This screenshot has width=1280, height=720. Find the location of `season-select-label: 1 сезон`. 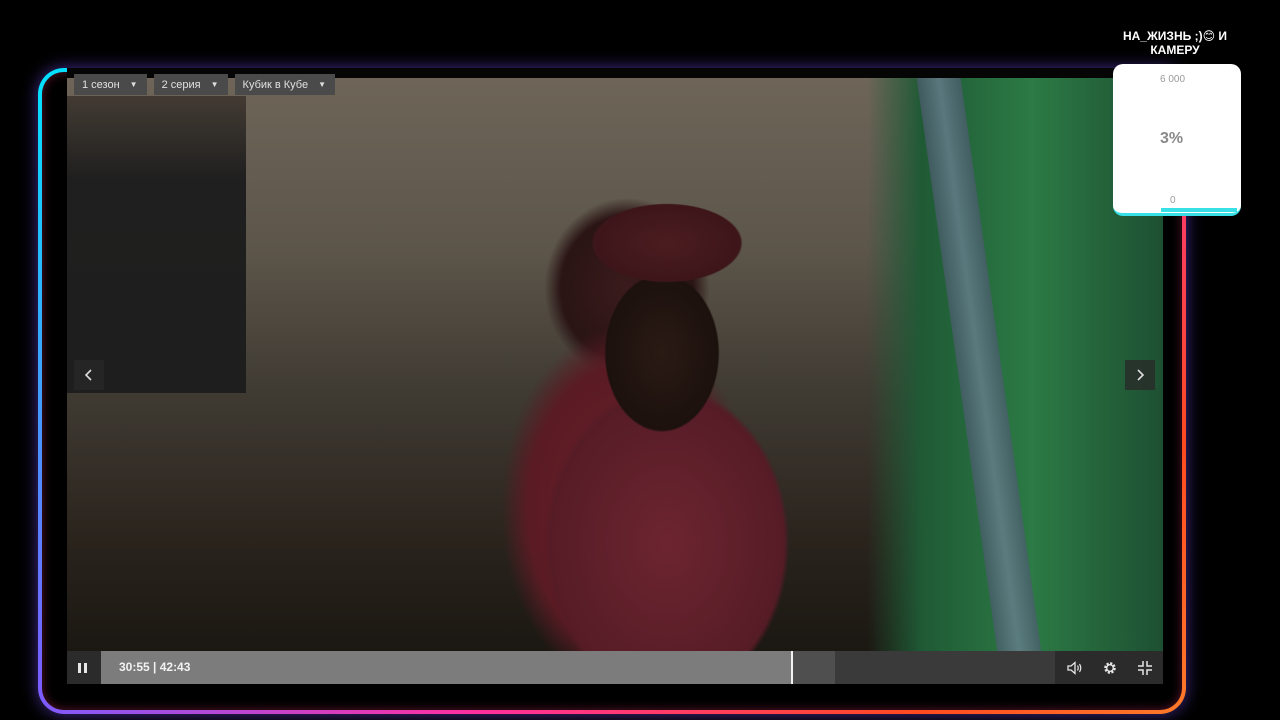

season-select-label: 1 сезон is located at coordinates (101, 84).